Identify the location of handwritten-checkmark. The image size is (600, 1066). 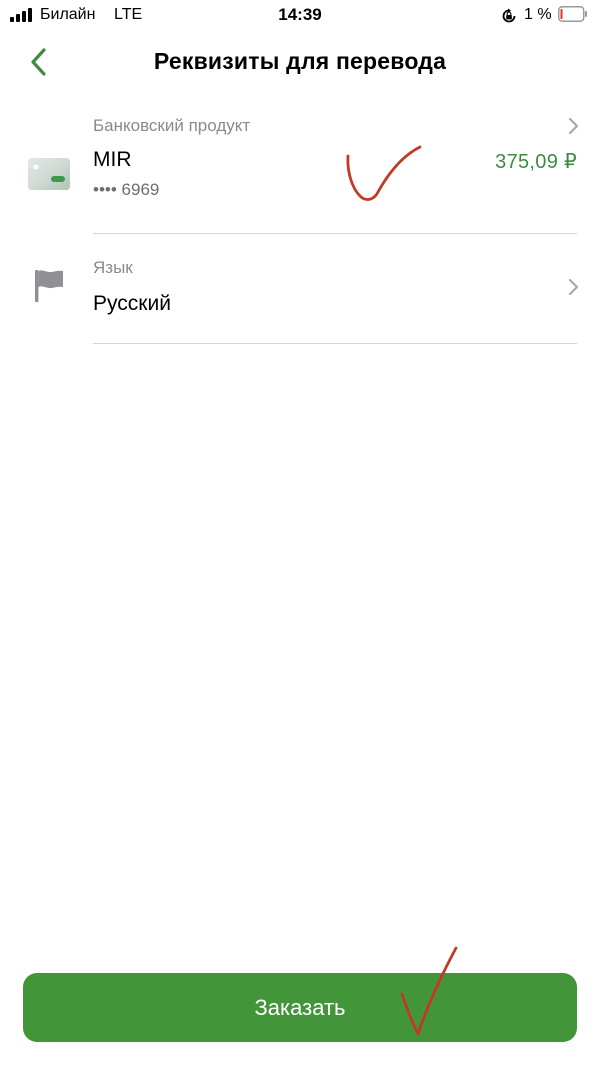
(384, 173).